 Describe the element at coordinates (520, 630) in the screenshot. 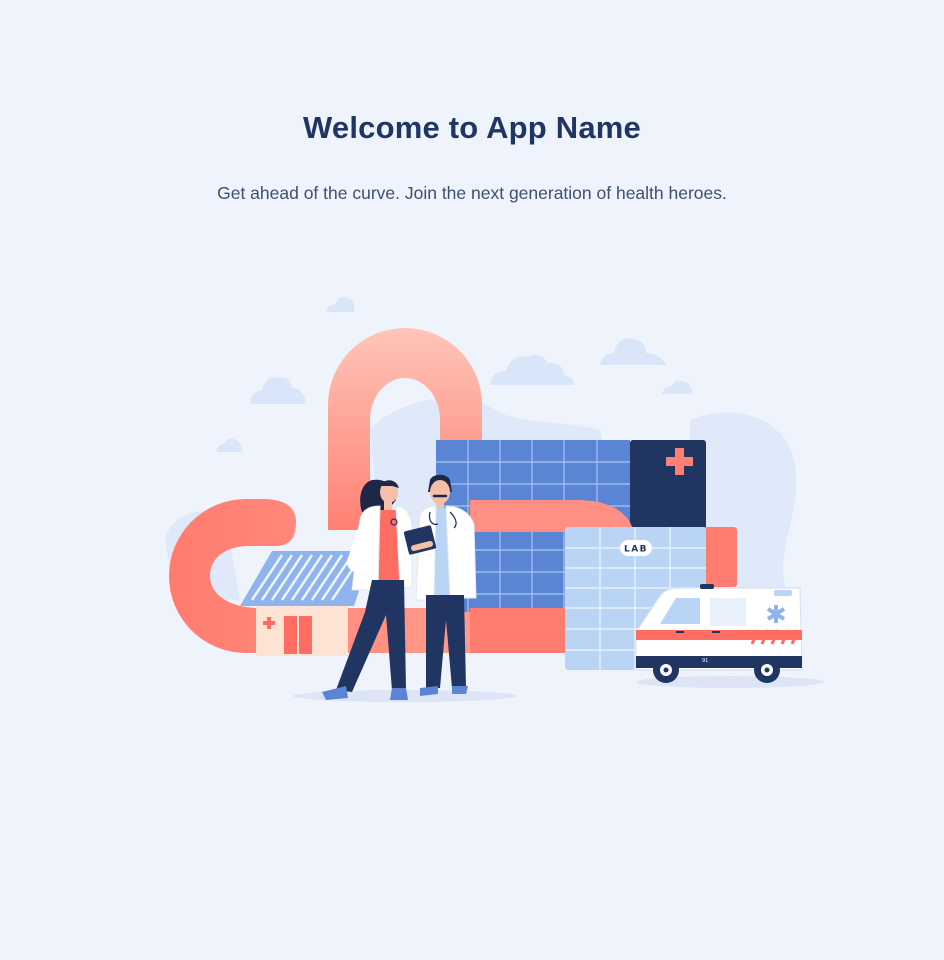

I see `coral-band` at that location.